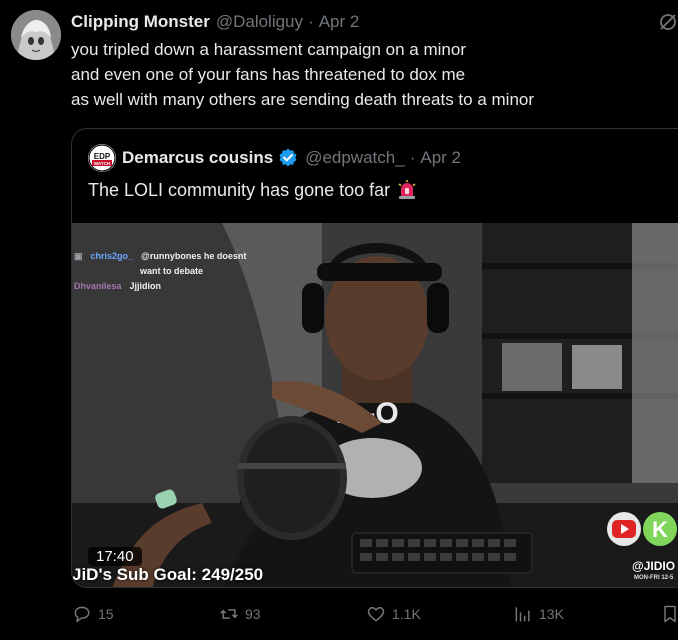  What do you see at coordinates (522, 614) in the screenshot?
I see `views-chart-icon` at bounding box center [522, 614].